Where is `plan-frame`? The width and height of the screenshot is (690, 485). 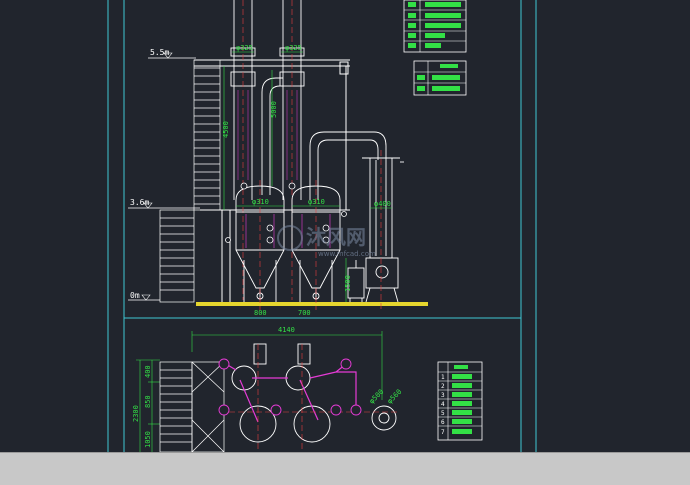 plan-frame is located at coordinates (208, 407).